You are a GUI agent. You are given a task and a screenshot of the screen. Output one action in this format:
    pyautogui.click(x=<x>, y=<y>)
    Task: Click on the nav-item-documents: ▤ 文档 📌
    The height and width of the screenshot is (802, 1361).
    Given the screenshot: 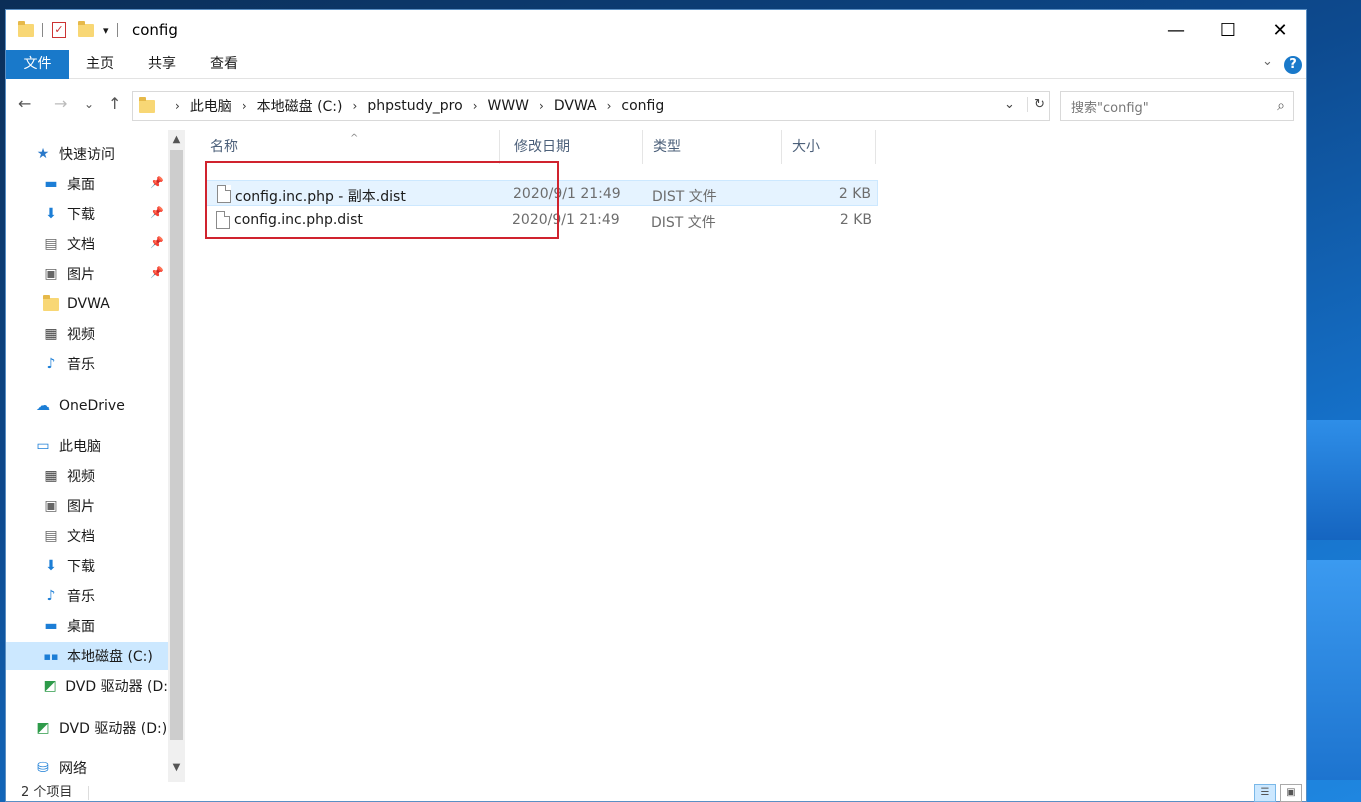 What is the action you would take?
    pyautogui.click(x=87, y=244)
    